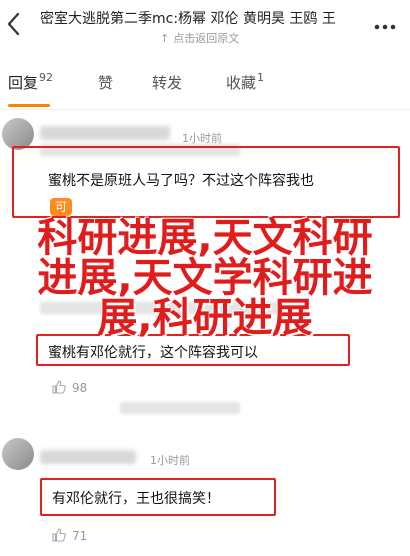  I want to click on like-count: 98, so click(80, 388).